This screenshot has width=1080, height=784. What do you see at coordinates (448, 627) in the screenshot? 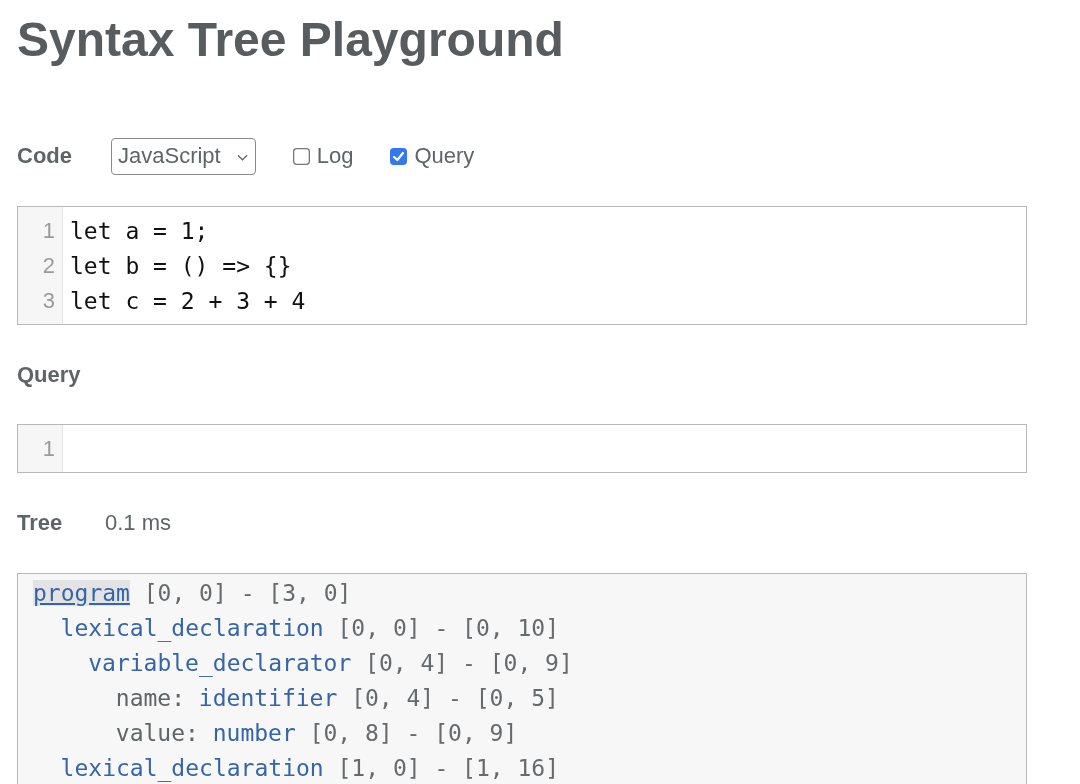
I see `node-range: [0, 0] - [0, 10]` at bounding box center [448, 627].